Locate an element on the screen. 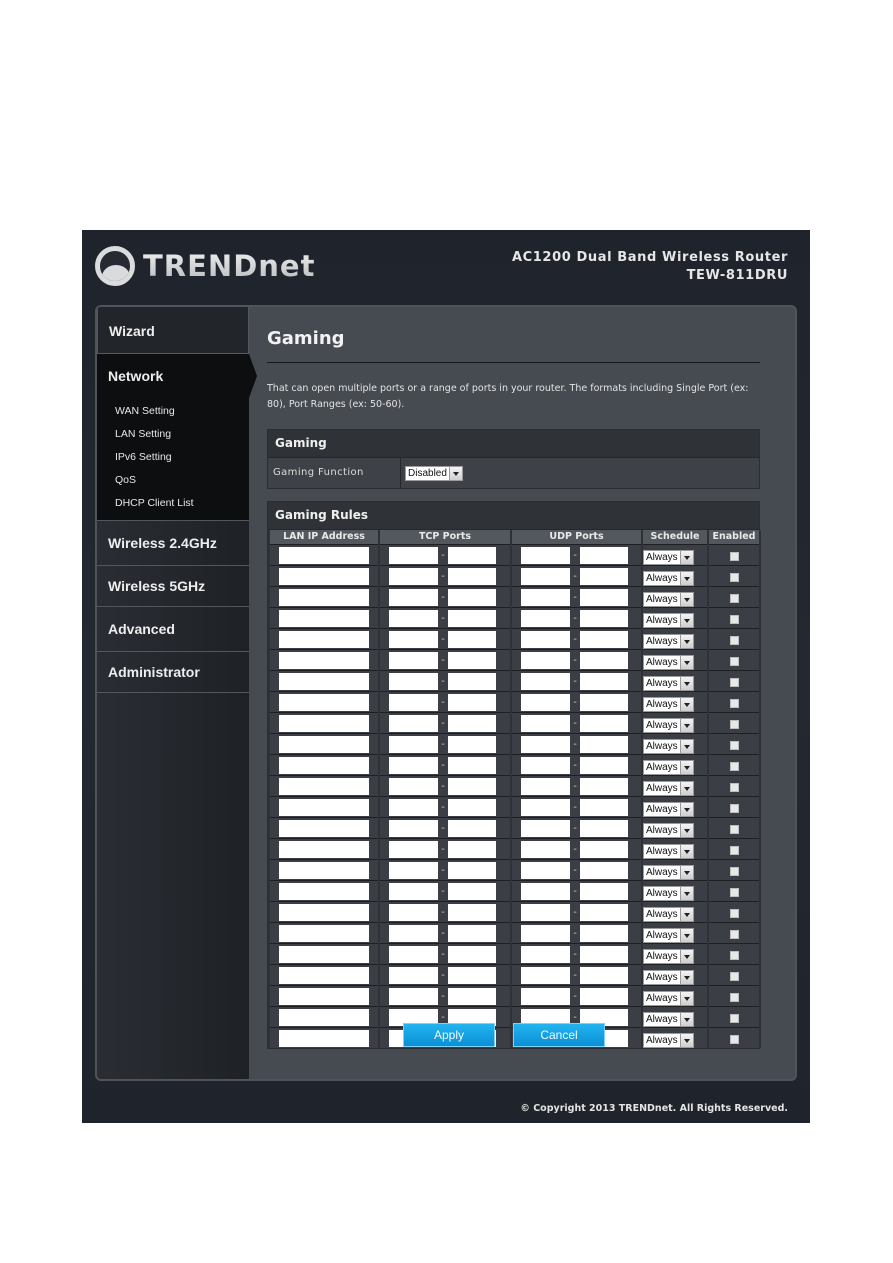 Image resolution: width=893 pixels, height=1263 pixels. submenu-lan-setting: LAN Setting is located at coordinates (182, 434).